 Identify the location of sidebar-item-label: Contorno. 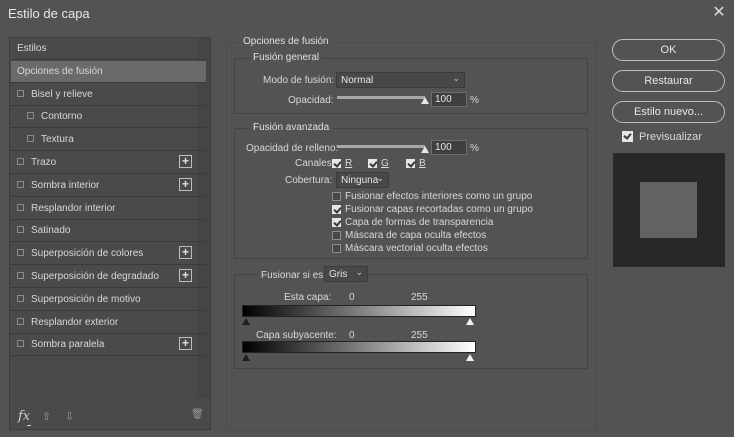
(62, 117).